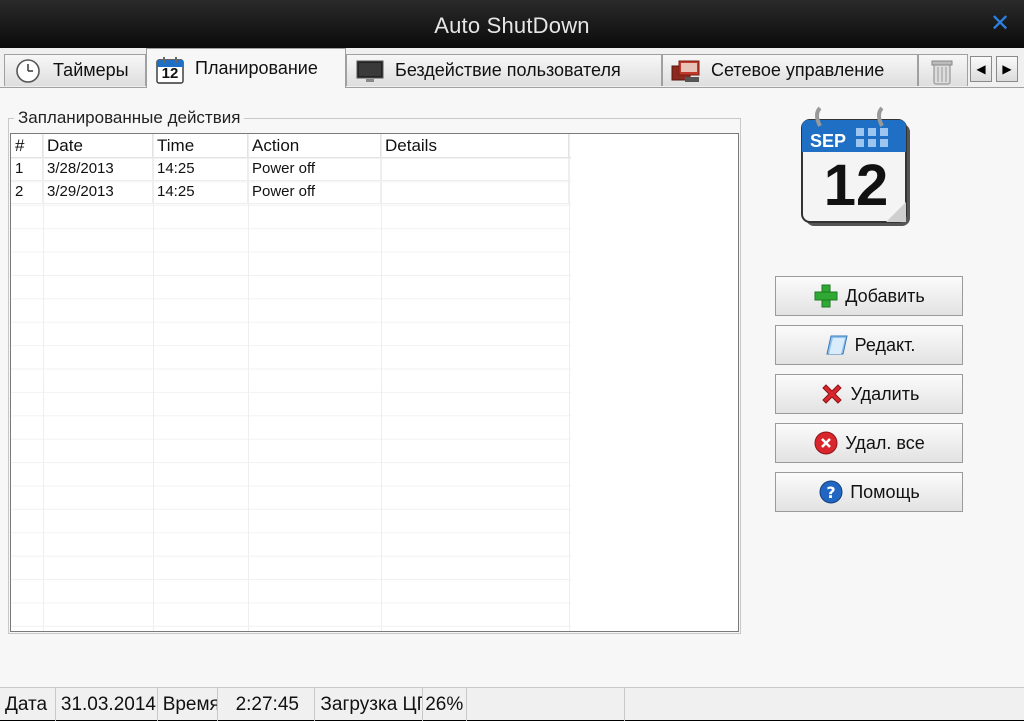 The width and height of the screenshot is (1024, 721). What do you see at coordinates (267, 704) in the screenshot?
I see `status-time-value: 2:27:45` at bounding box center [267, 704].